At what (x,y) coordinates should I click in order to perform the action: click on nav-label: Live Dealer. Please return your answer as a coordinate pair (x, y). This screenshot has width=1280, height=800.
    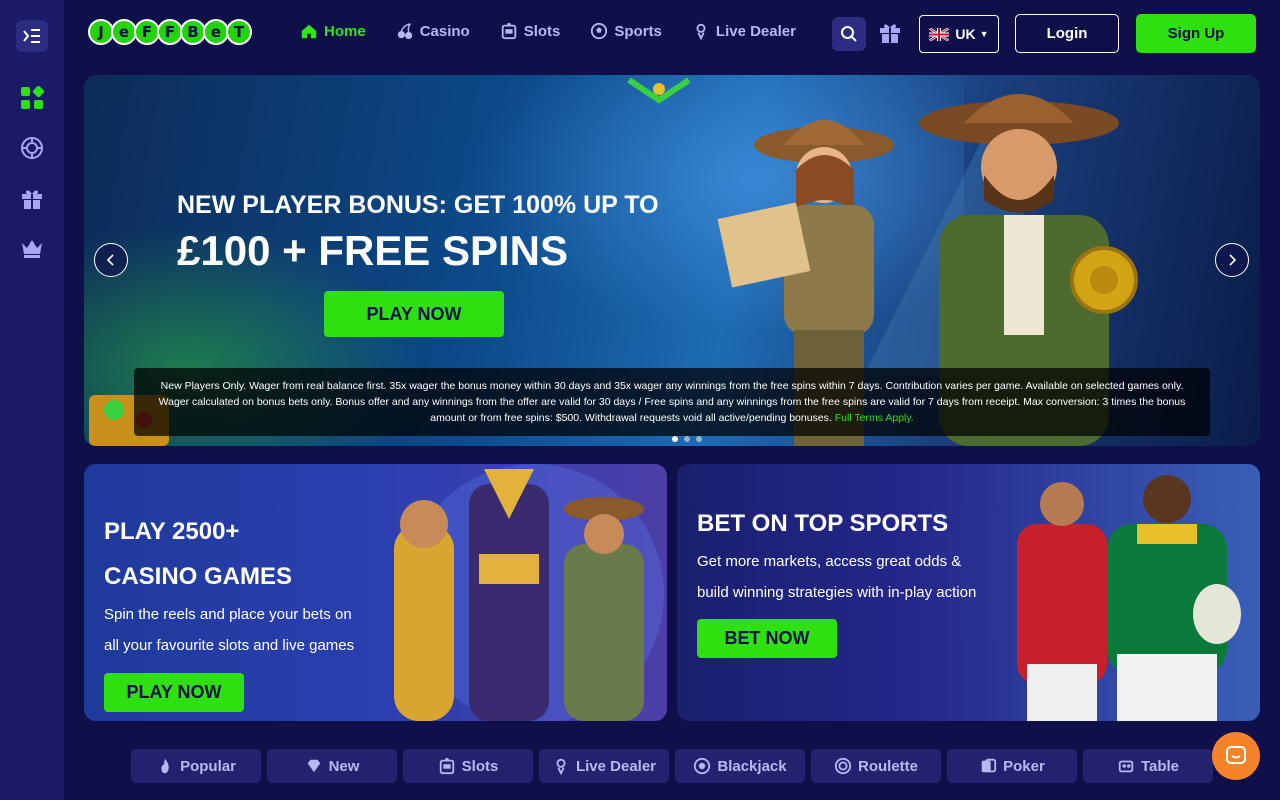
    Looking at the image, I should click on (755, 31).